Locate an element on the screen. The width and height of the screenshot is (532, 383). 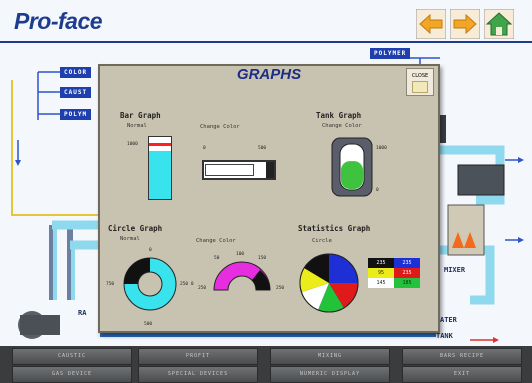
statistics-graph-circle-label: Circle is located at coordinates (322, 241).